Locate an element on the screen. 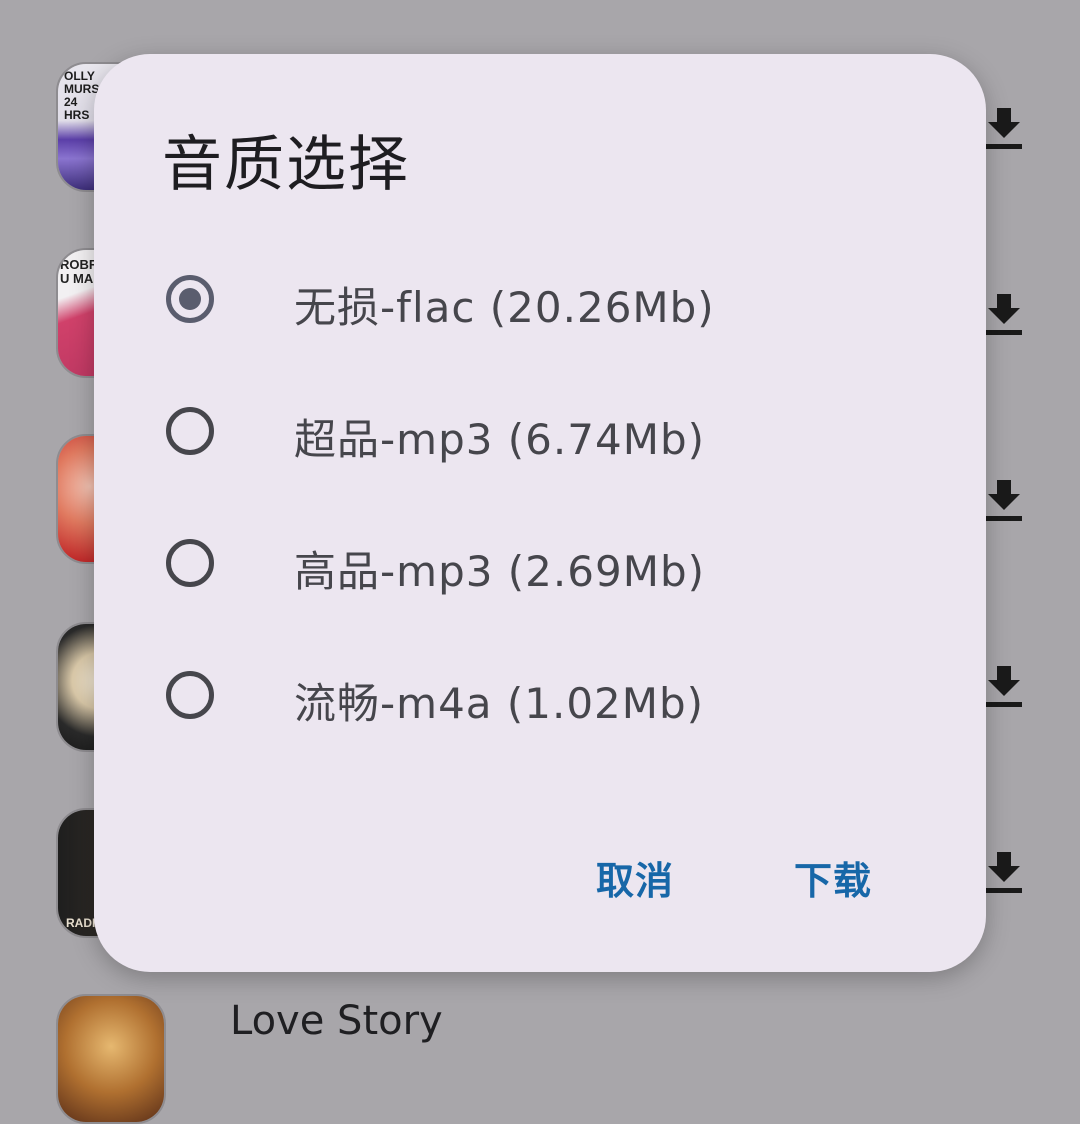 The height and width of the screenshot is (1124, 1080). radio-button-selected is located at coordinates (190, 299).